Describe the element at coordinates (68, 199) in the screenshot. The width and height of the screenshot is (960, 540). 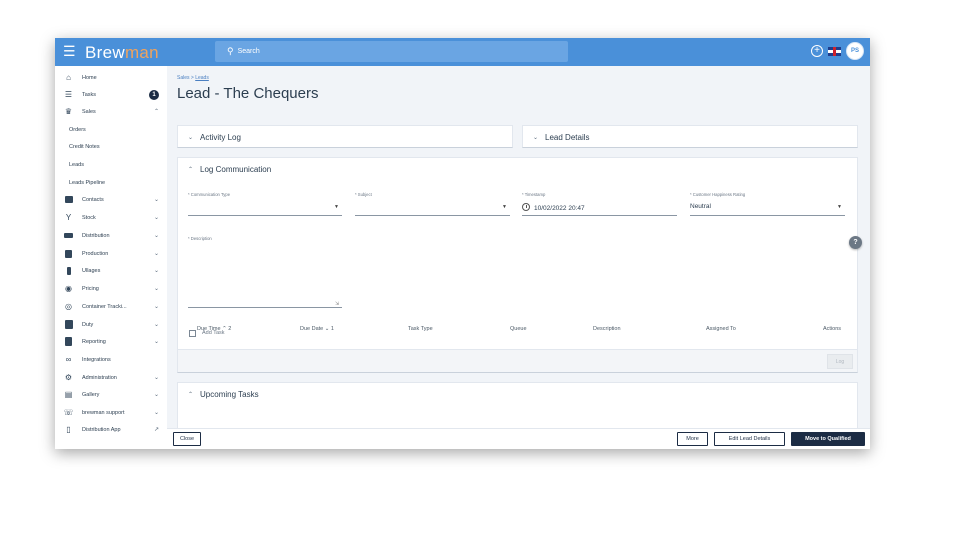
I see `contacts-icon` at that location.